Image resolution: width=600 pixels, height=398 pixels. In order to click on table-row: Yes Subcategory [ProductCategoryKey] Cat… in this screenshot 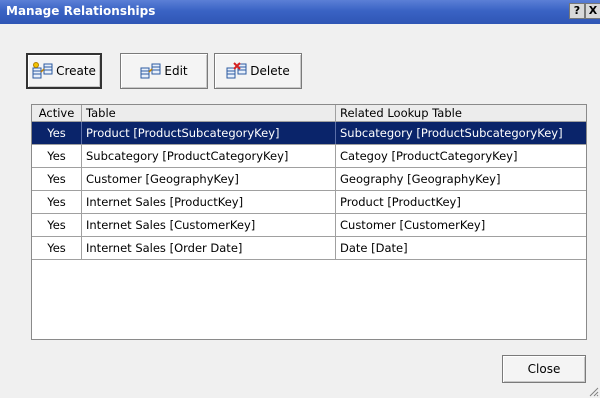, I will do `click(309, 156)`.